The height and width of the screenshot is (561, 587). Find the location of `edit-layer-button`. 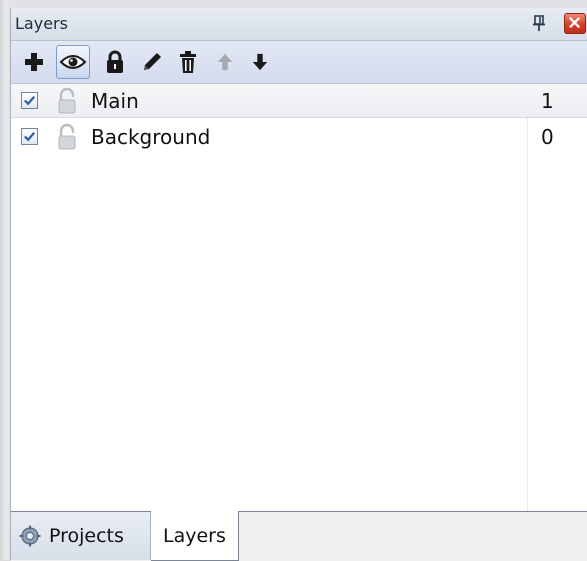

edit-layer-button is located at coordinates (152, 62).